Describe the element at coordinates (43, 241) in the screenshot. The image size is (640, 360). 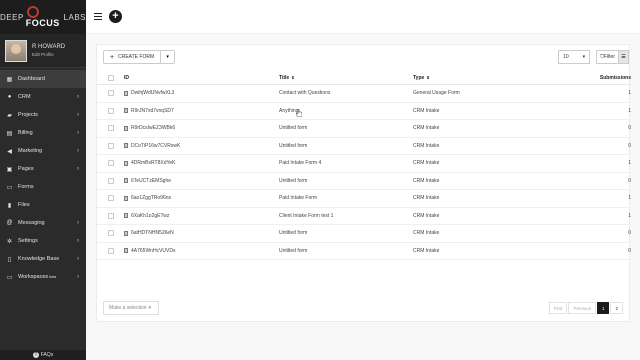
I see `sidebar-item-settings: ✲ Settings ›` at that location.